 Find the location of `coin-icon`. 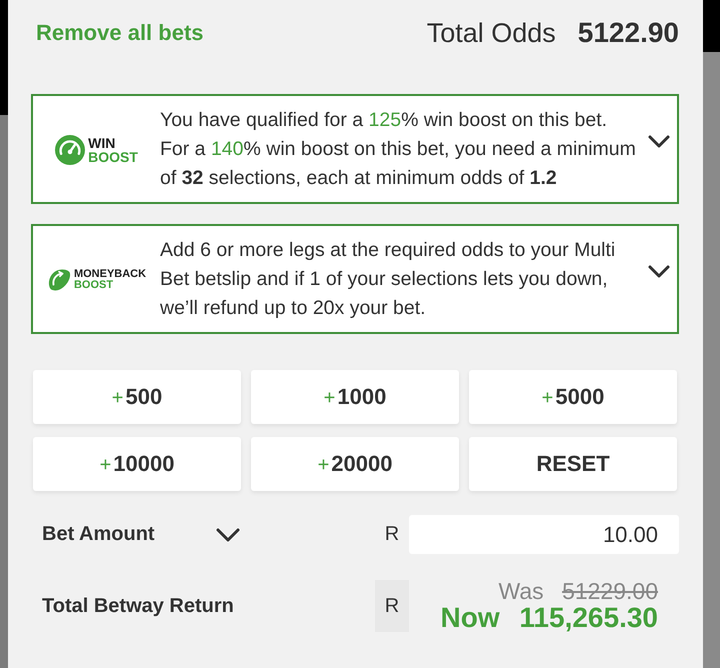

coin-icon is located at coordinates (58, 279).